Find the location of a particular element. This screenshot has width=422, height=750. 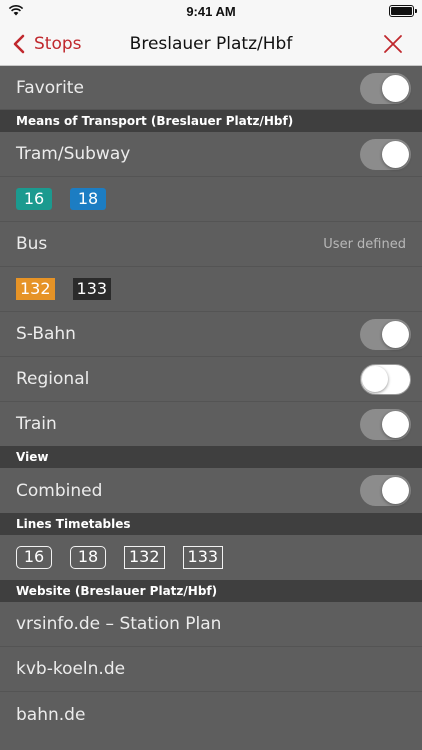

combined-toggle is located at coordinates (385, 490).